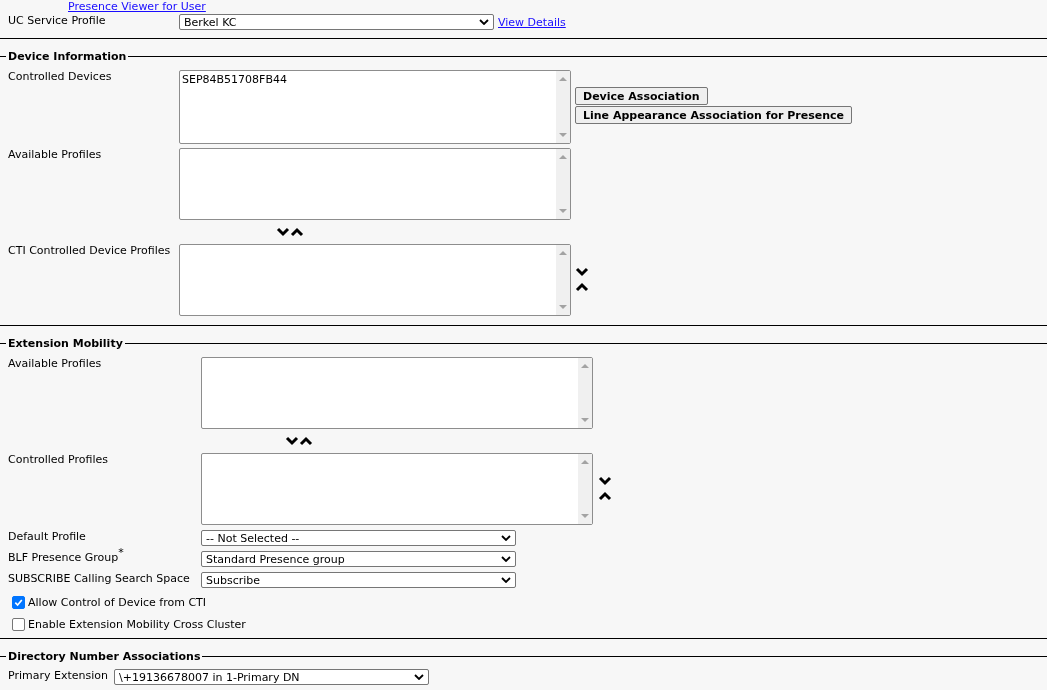 The image size is (1047, 690). Describe the element at coordinates (336, 22) in the screenshot. I see `uc-service-profile-select: Berkel KC` at that location.